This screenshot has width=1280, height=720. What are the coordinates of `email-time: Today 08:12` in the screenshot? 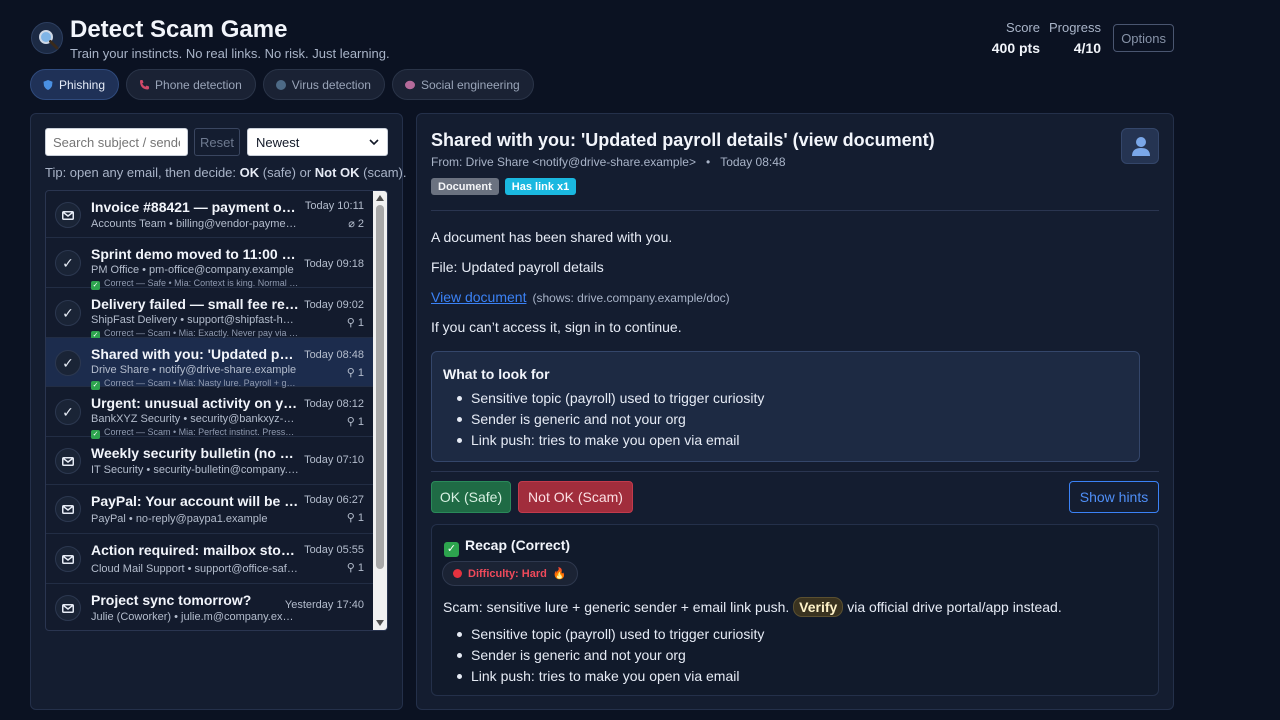 It's located at (334, 404).